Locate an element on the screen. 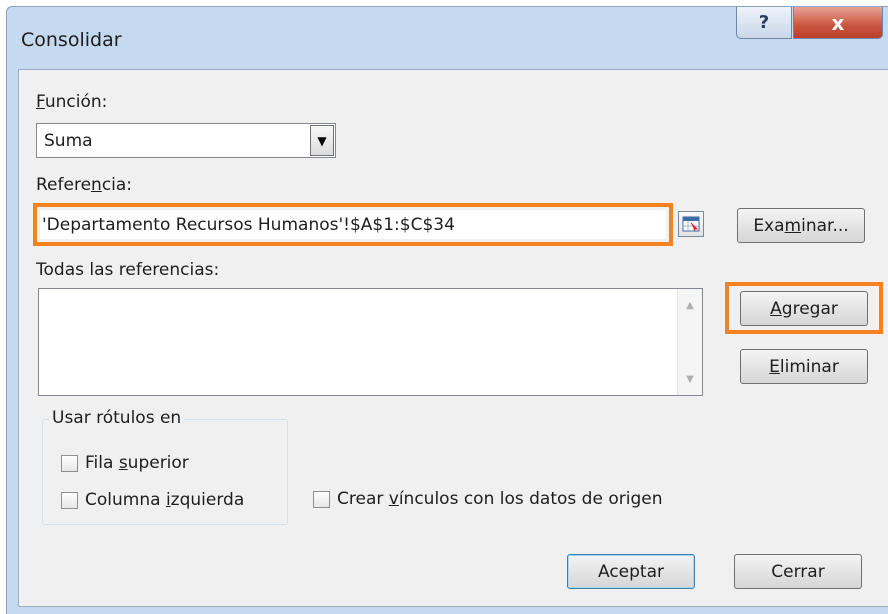  crear-vinculos-checkbox is located at coordinates (321, 499).